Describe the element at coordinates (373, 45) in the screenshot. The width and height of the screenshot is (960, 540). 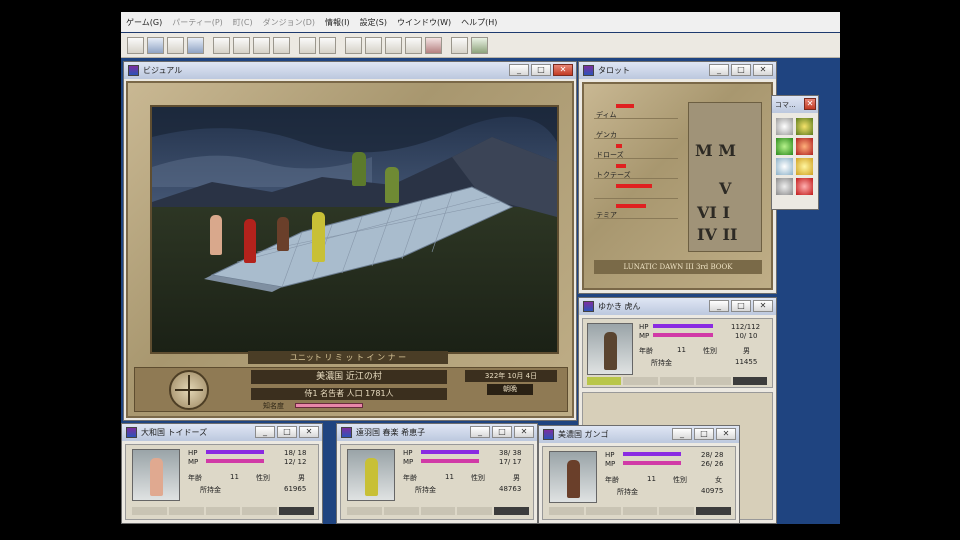
I see `toolbar-search-button` at that location.